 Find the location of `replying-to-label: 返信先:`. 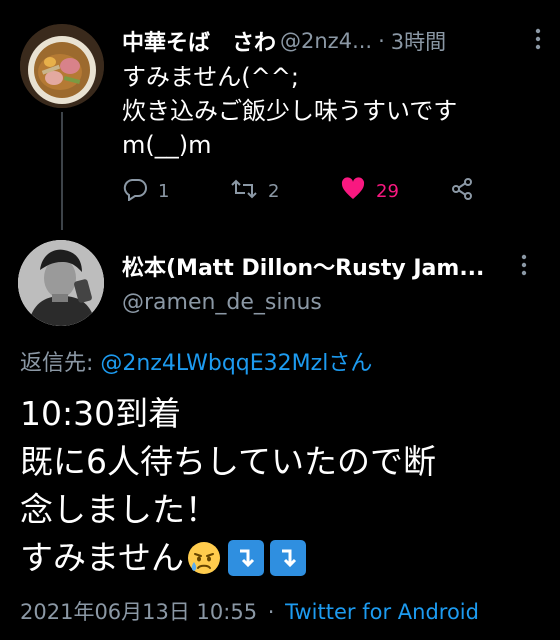

replying-to-label: 返信先: is located at coordinates (60, 363).